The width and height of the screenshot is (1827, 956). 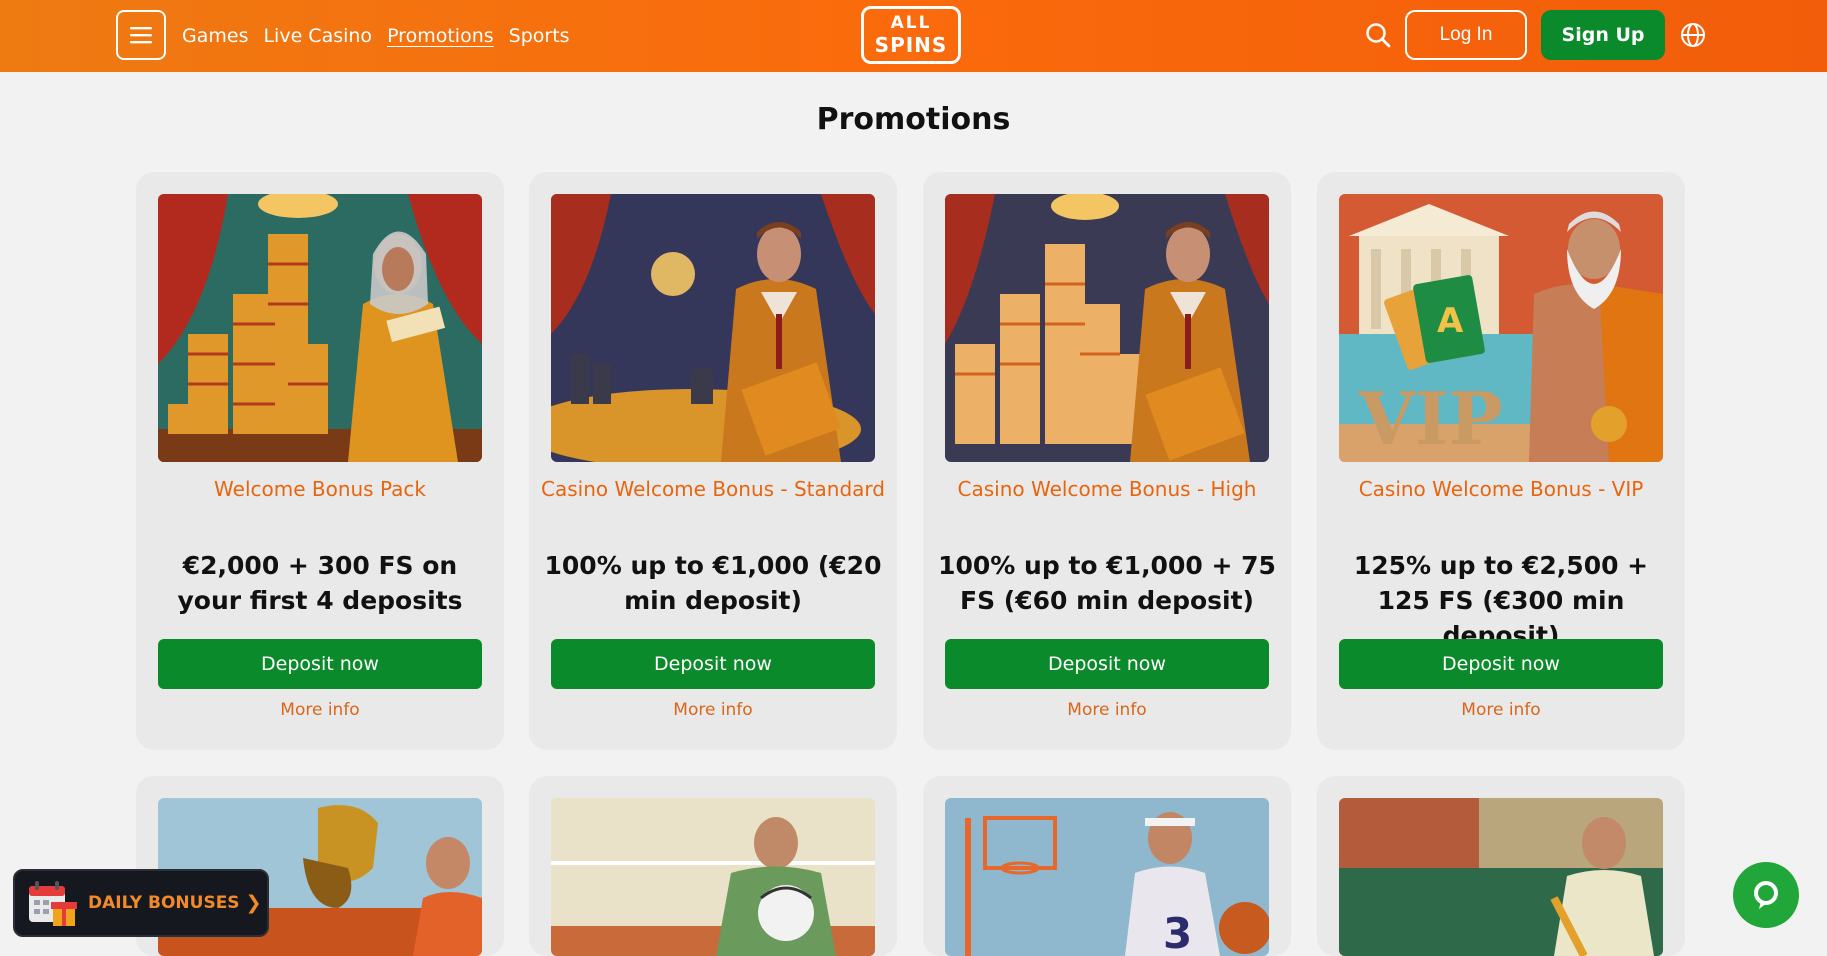 What do you see at coordinates (1501, 328) in the screenshot?
I see `promo-image-vip-zeus: VIP A` at bounding box center [1501, 328].